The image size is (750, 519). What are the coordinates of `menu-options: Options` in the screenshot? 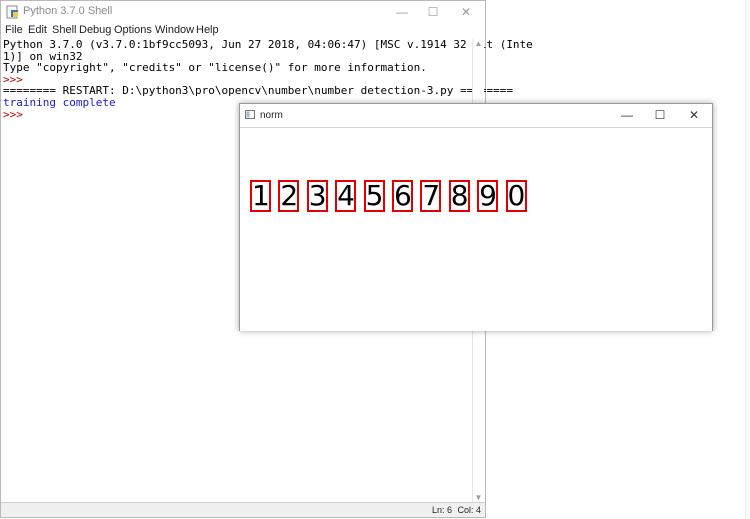 It's located at (133, 30).